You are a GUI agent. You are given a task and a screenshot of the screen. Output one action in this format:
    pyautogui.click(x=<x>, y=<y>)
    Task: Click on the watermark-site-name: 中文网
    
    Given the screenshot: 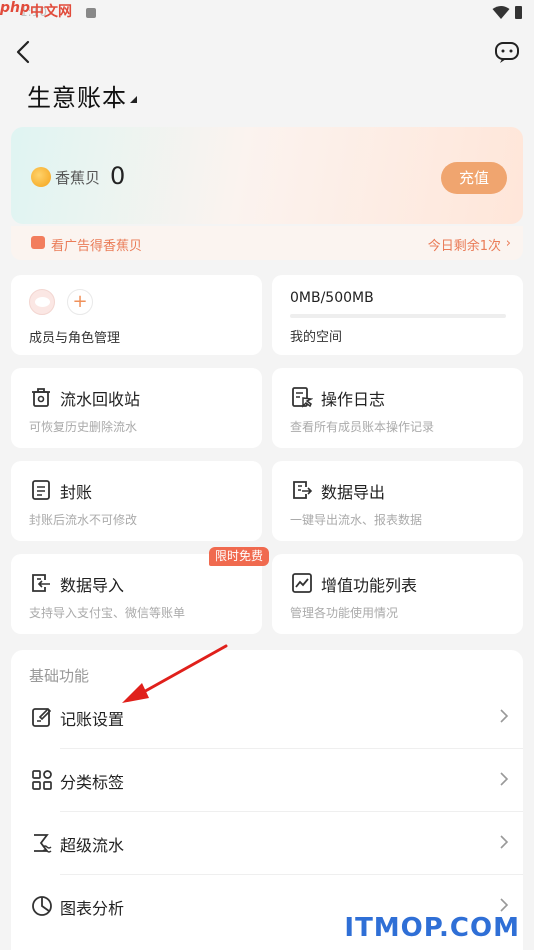 What is the action you would take?
    pyautogui.click(x=51, y=12)
    